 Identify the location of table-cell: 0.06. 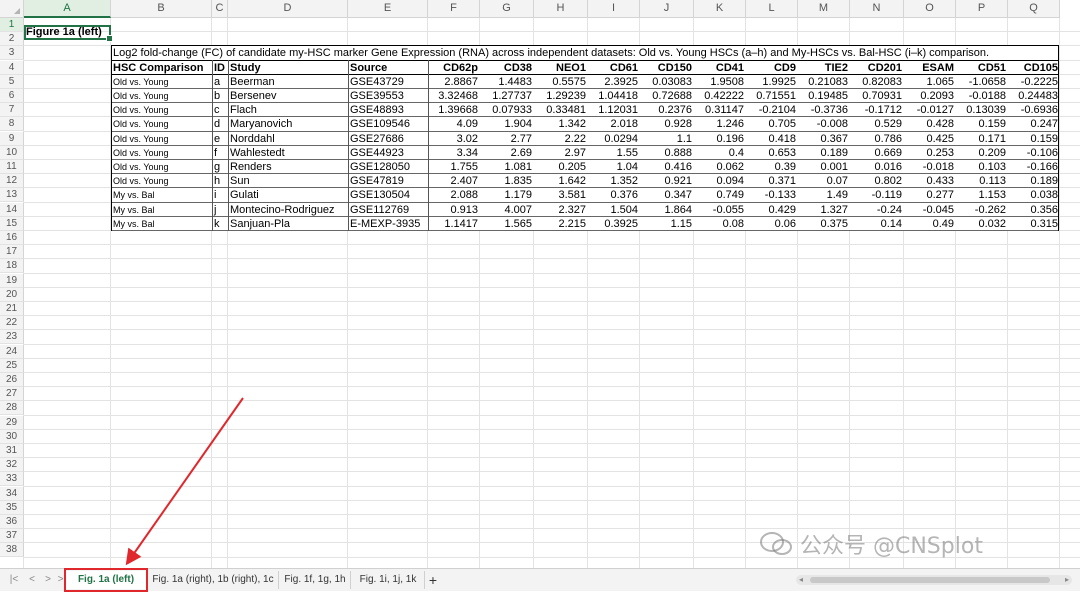
(772, 224).